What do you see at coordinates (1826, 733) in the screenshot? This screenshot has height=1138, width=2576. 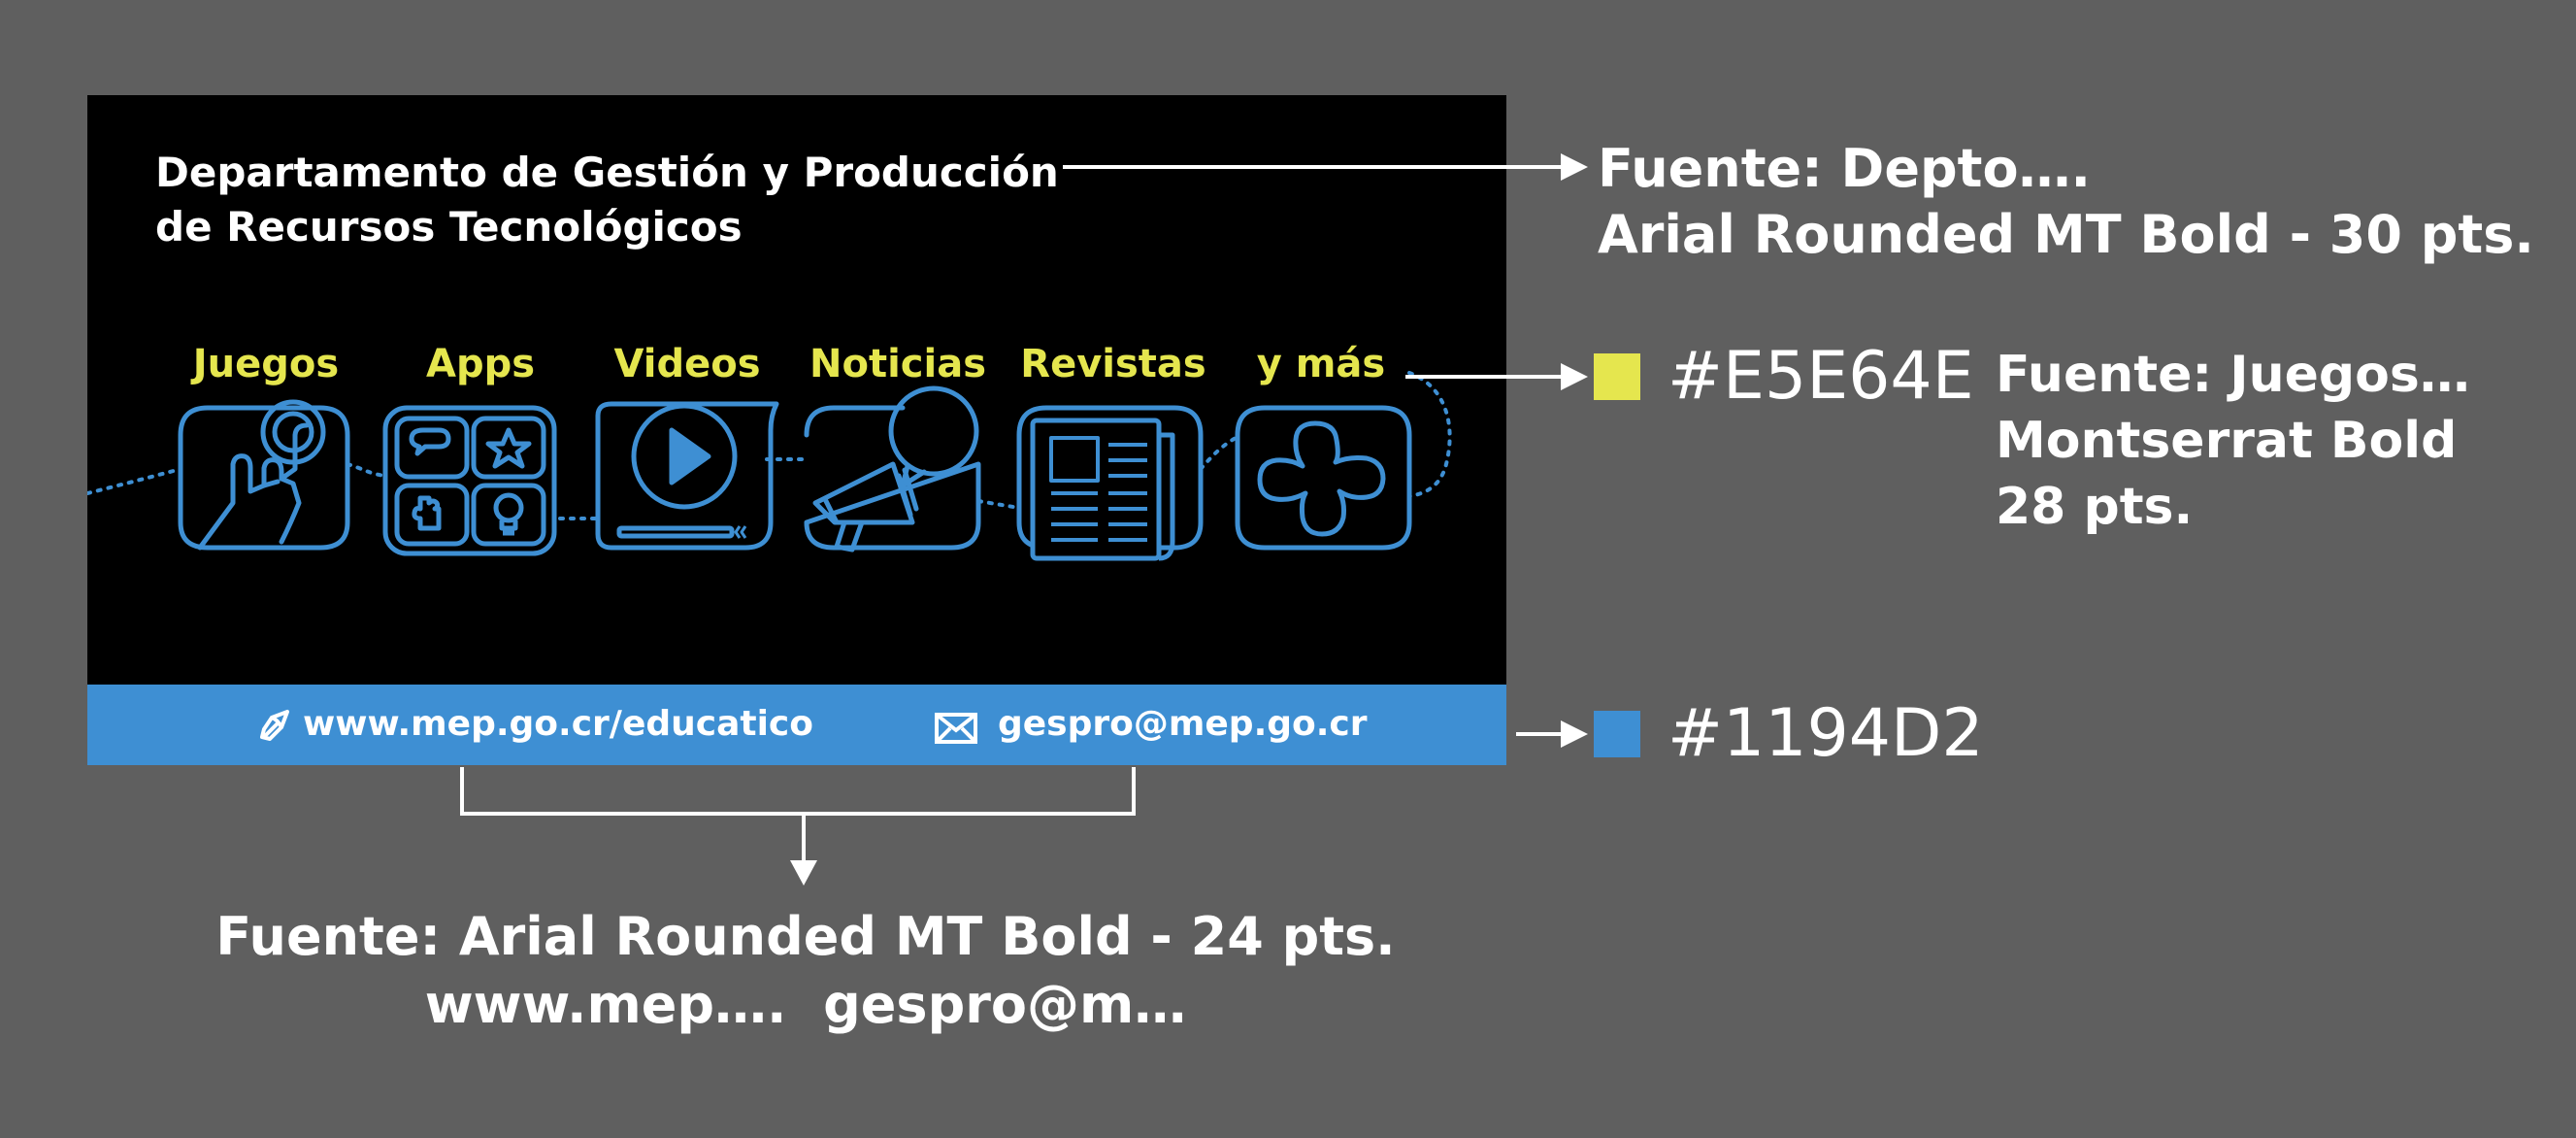 I see `blue-hex-label: #1194D2` at bounding box center [1826, 733].